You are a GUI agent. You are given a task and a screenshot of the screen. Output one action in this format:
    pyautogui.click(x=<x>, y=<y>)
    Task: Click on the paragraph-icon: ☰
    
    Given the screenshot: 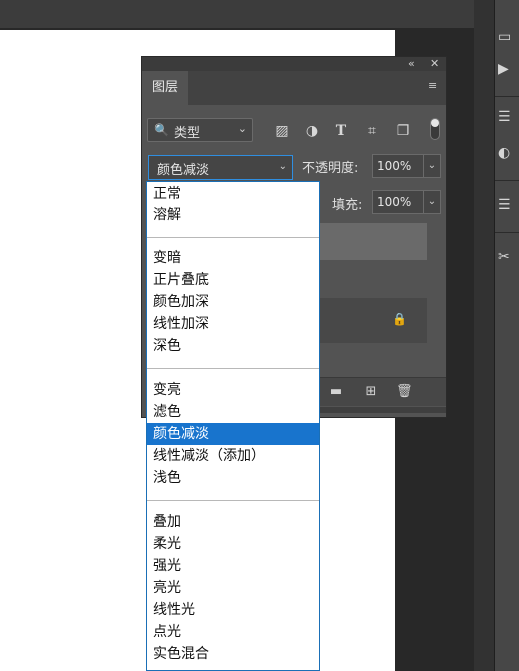 What is the action you would take?
    pyautogui.click(x=507, y=205)
    